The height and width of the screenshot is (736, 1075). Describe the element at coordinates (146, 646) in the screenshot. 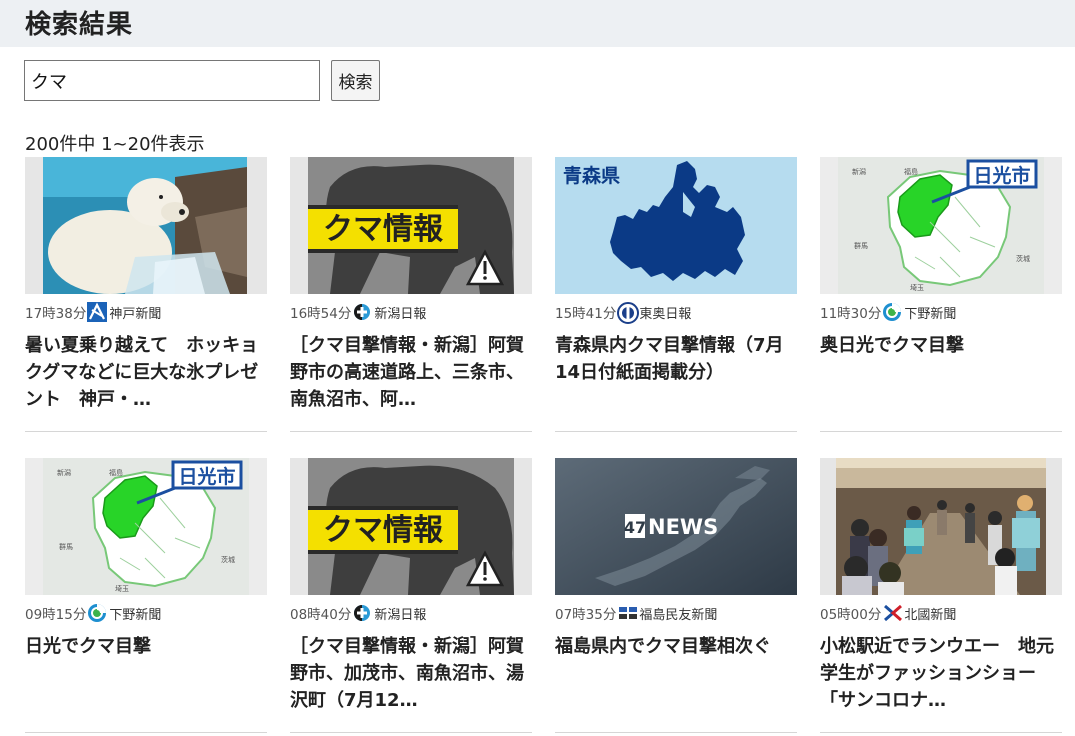

I see `card-title: 日光でクマ目撃` at that location.